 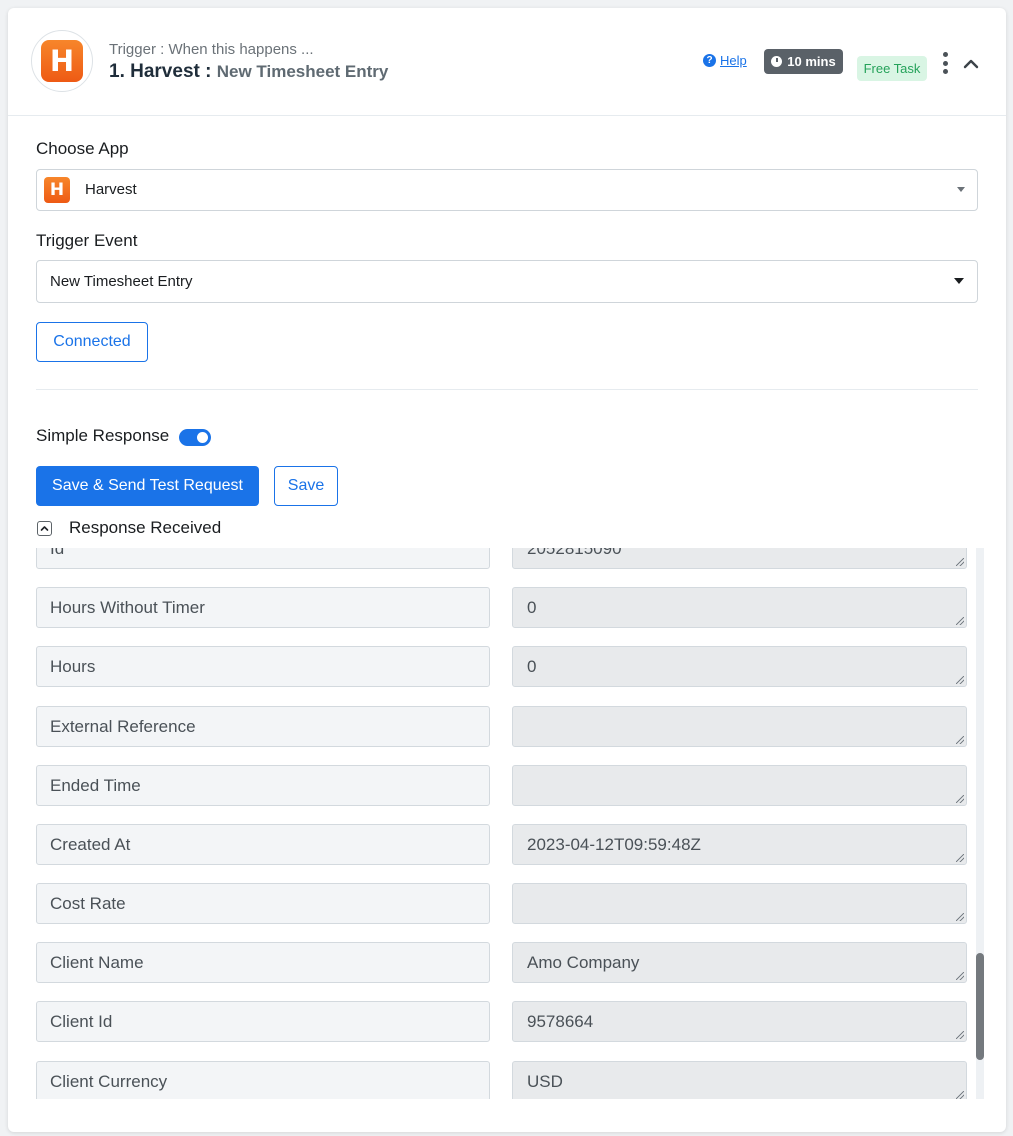 What do you see at coordinates (111, 189) in the screenshot?
I see `app-select-value: Harvest` at bounding box center [111, 189].